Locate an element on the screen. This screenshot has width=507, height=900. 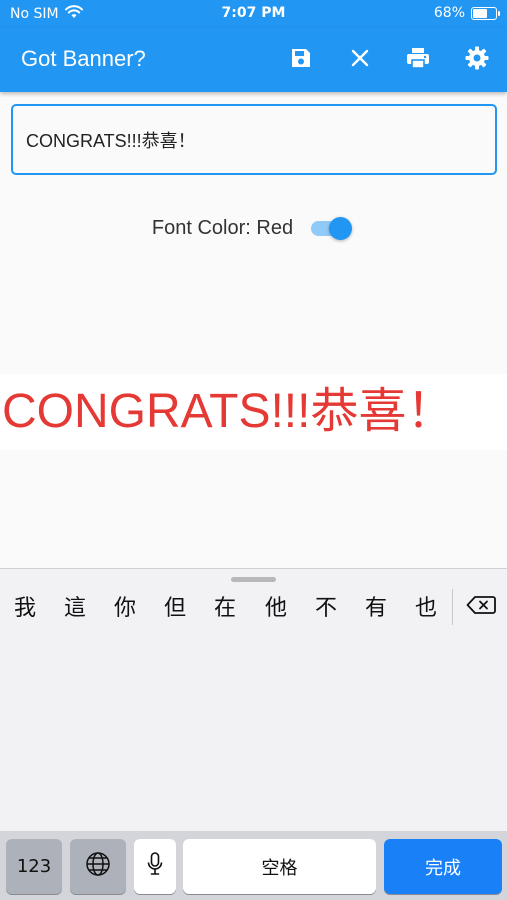
backspace-button is located at coordinates (481, 607).